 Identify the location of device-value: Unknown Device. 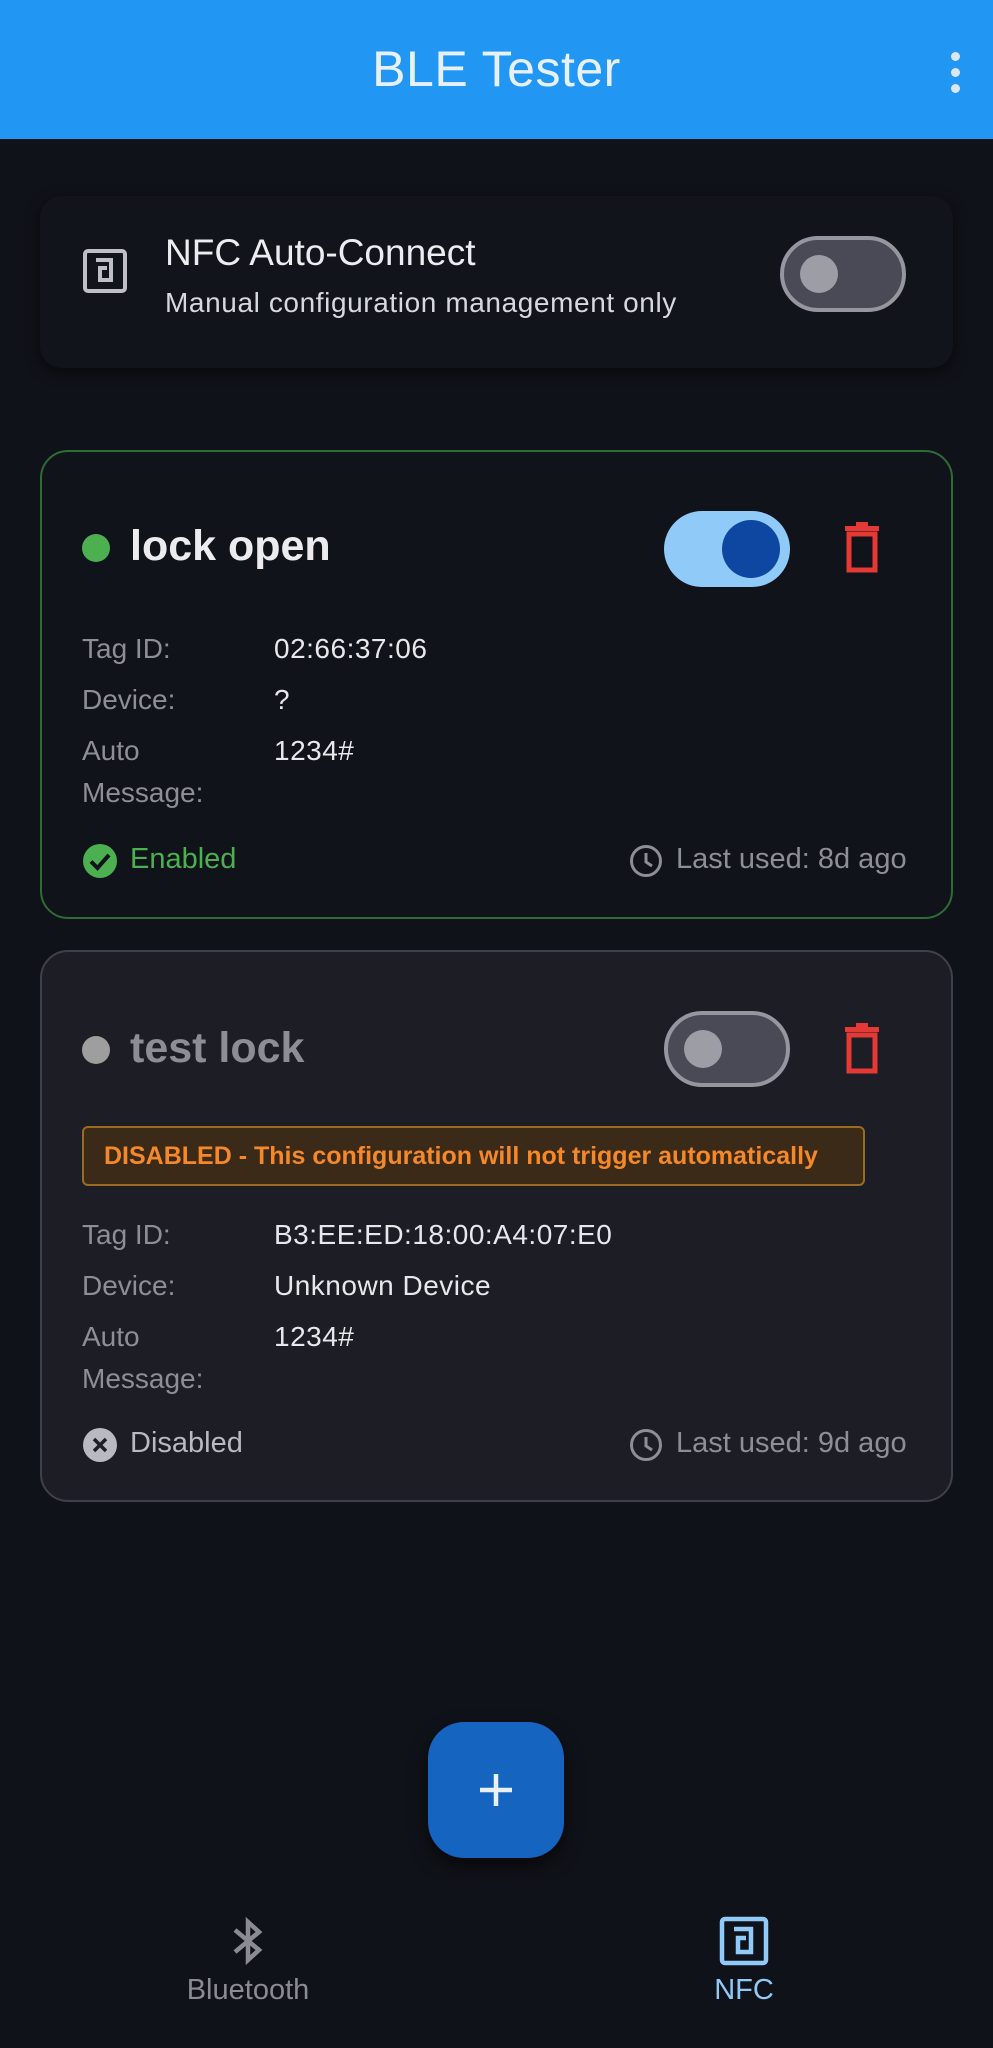
(383, 1285).